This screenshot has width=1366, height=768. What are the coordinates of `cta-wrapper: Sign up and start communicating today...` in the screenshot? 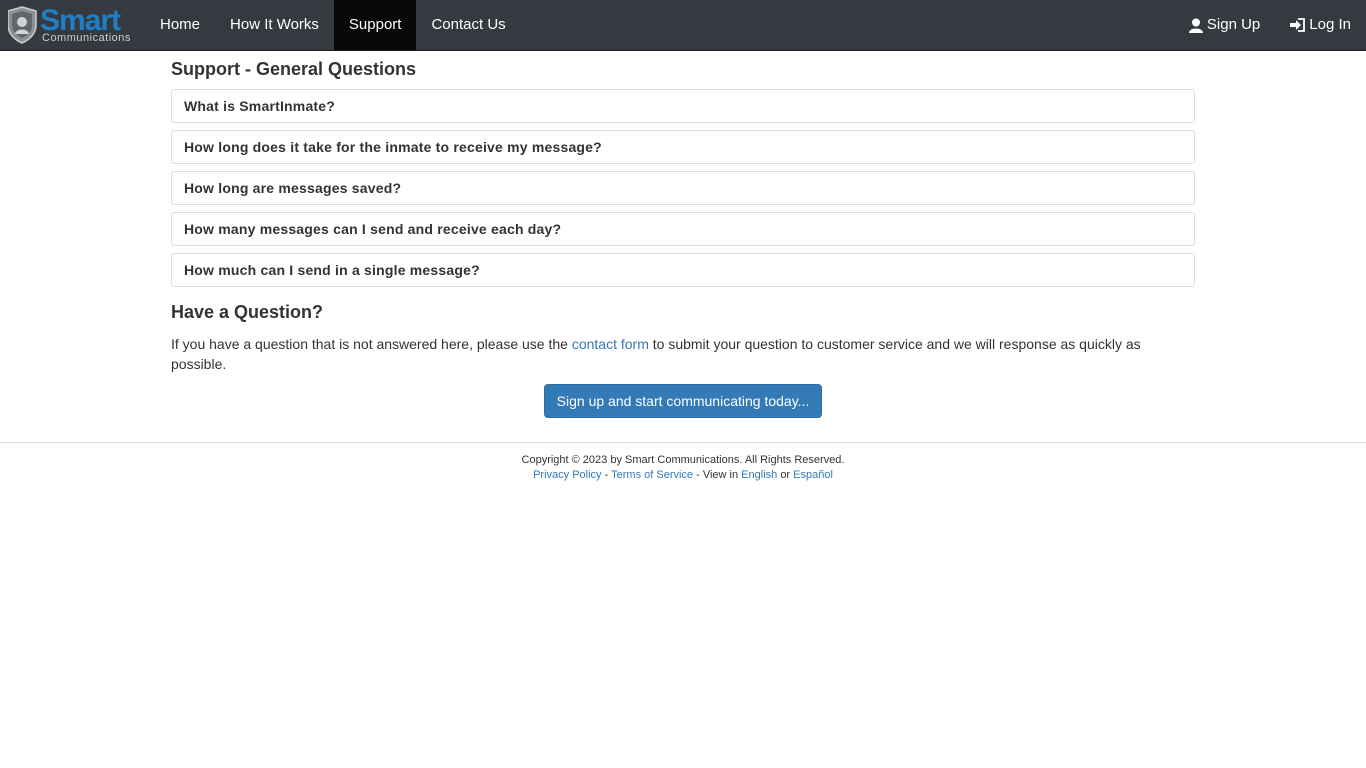 It's located at (683, 401).